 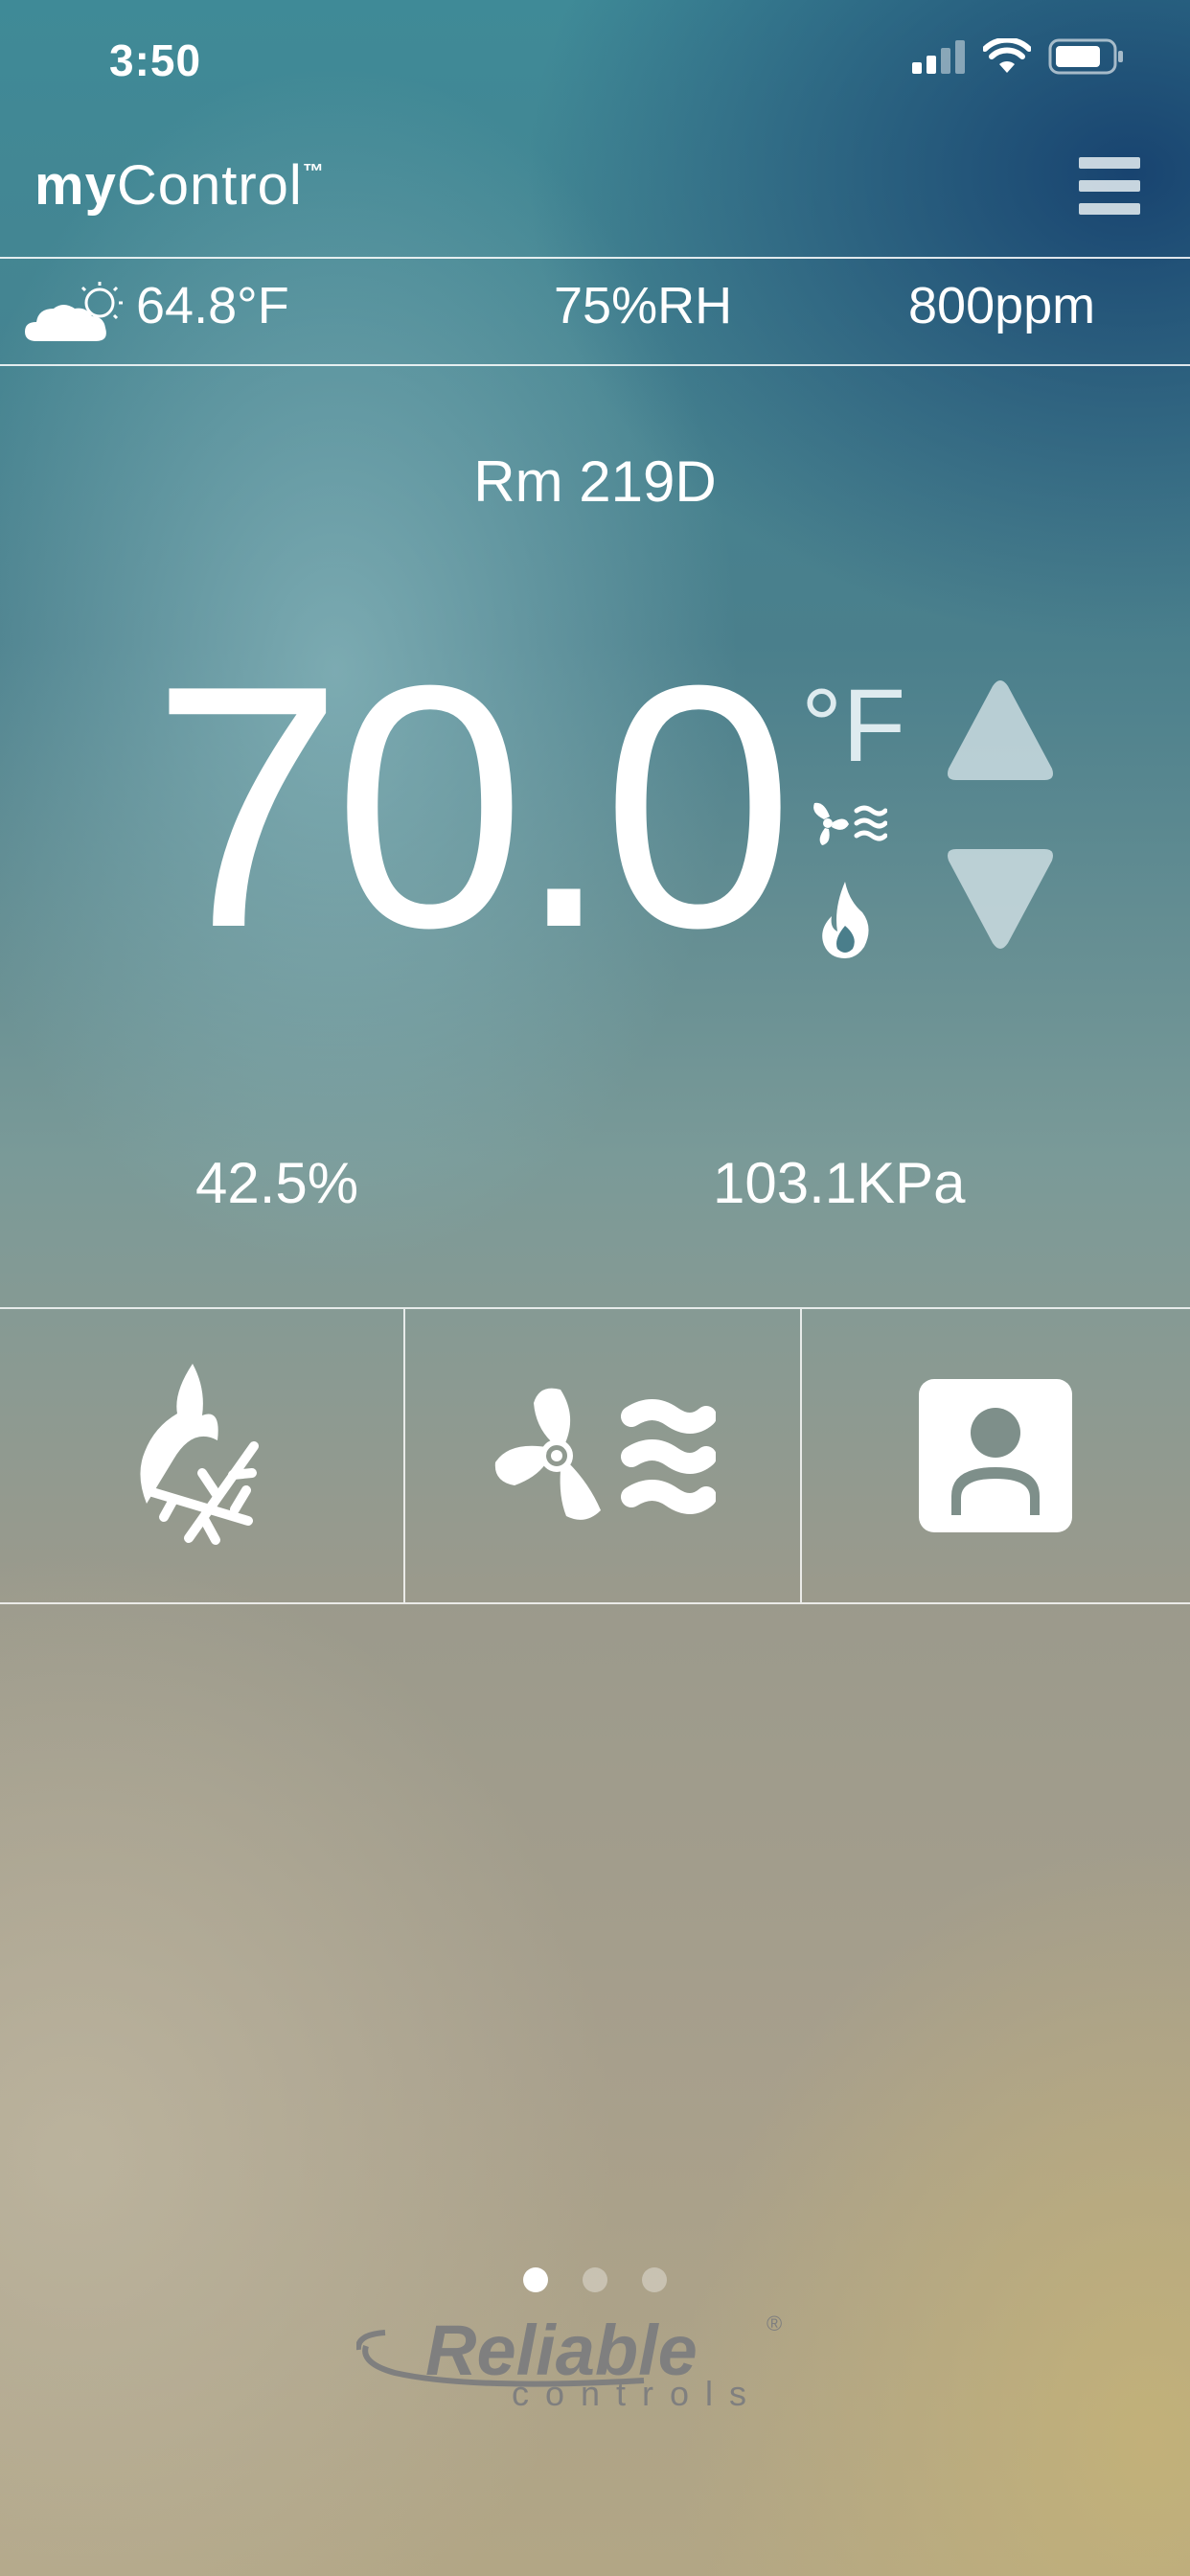 What do you see at coordinates (643, 305) in the screenshot?
I see `outdoor-humidity: 75%RH` at bounding box center [643, 305].